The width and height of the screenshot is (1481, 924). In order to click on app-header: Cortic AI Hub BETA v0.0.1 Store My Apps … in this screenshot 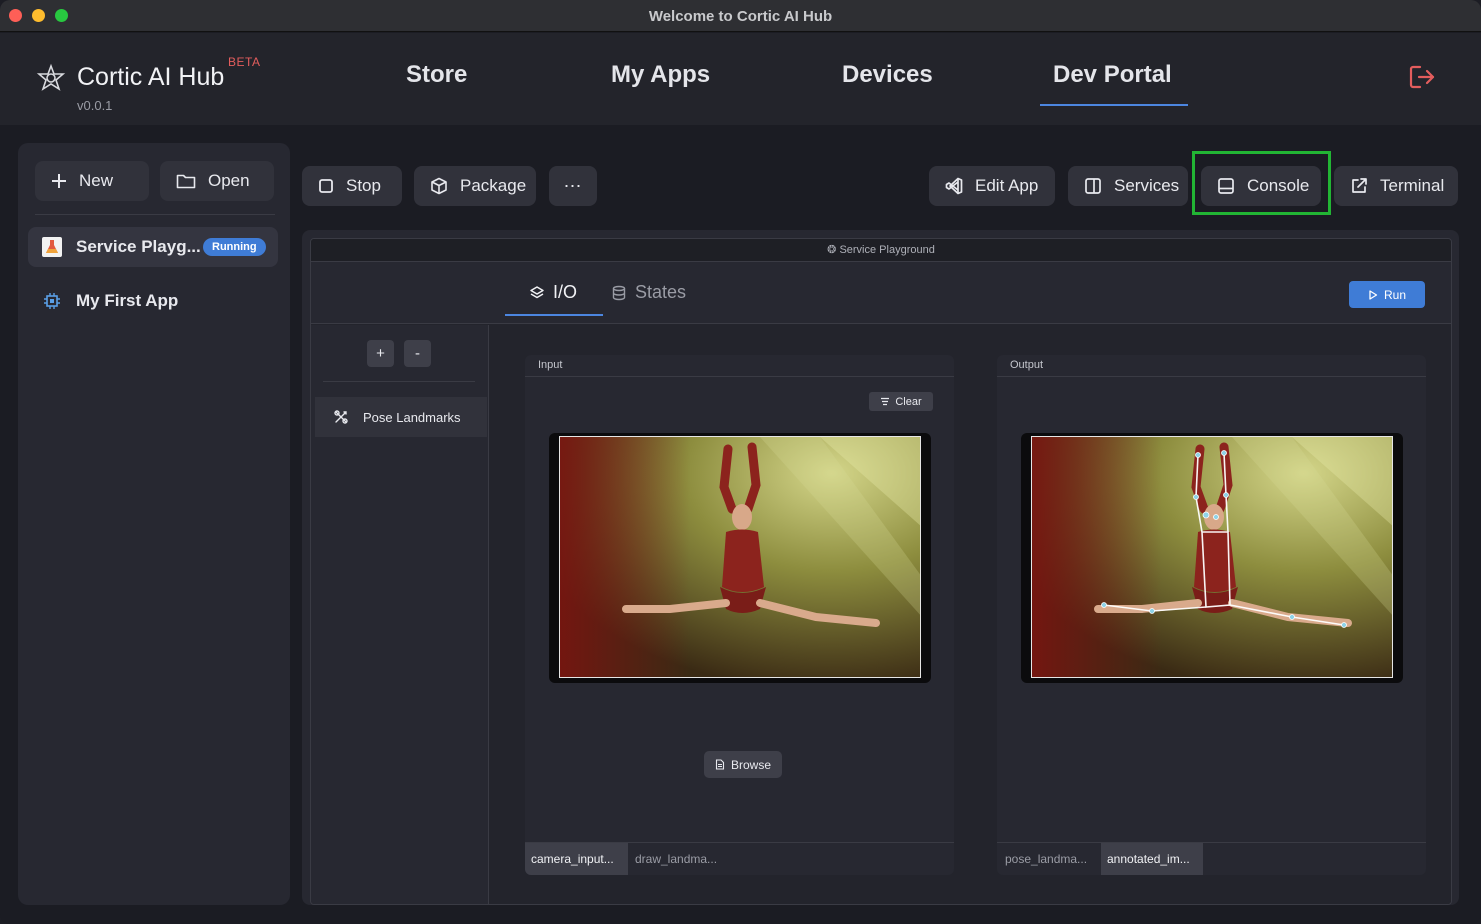, I will do `click(740, 79)`.